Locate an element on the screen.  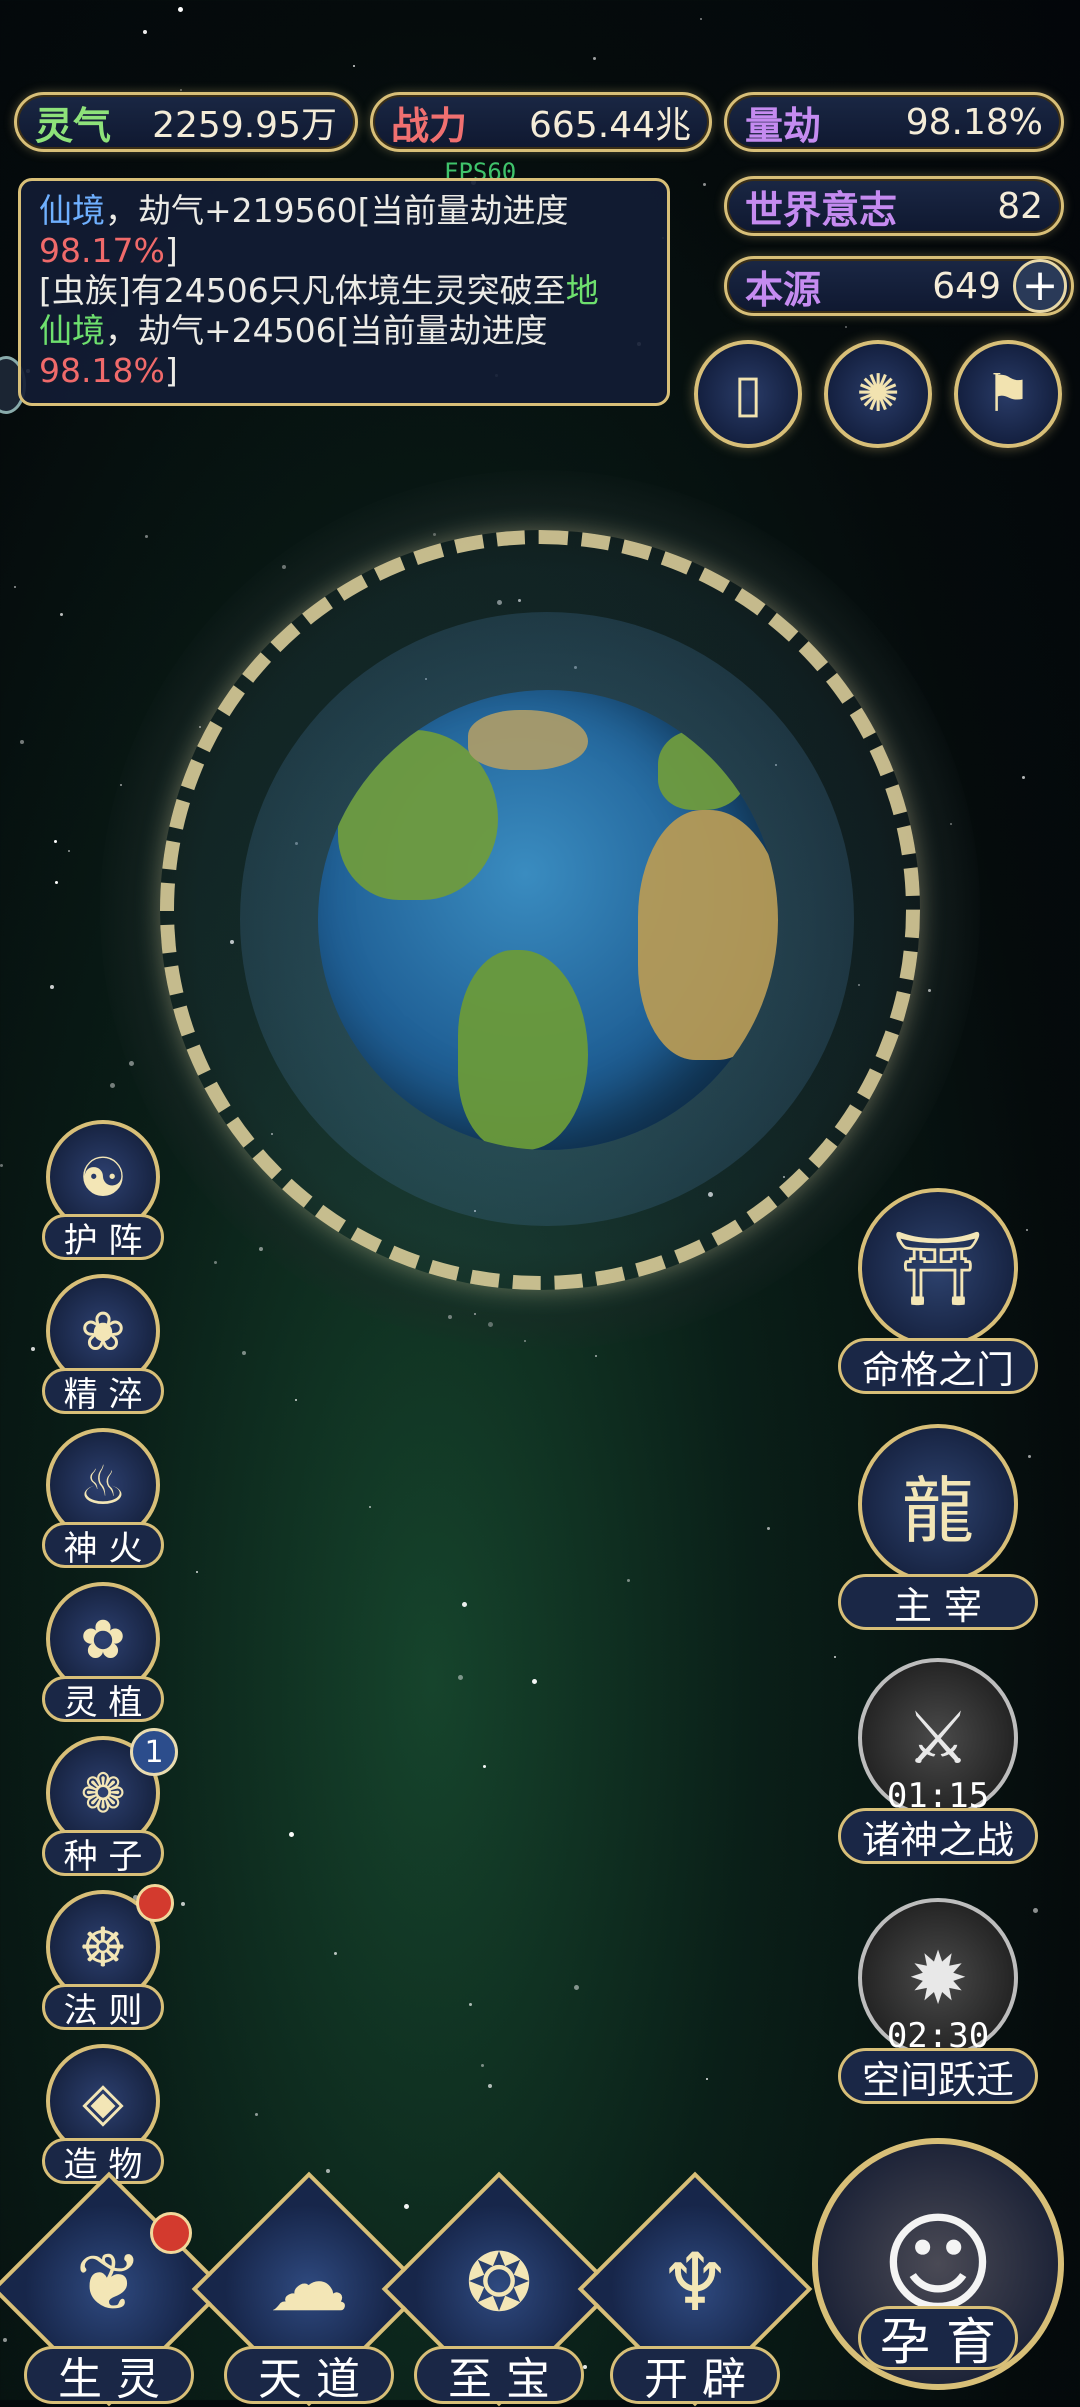
bottom-menu-icon: ☁ is located at coordinates (309, 2282).